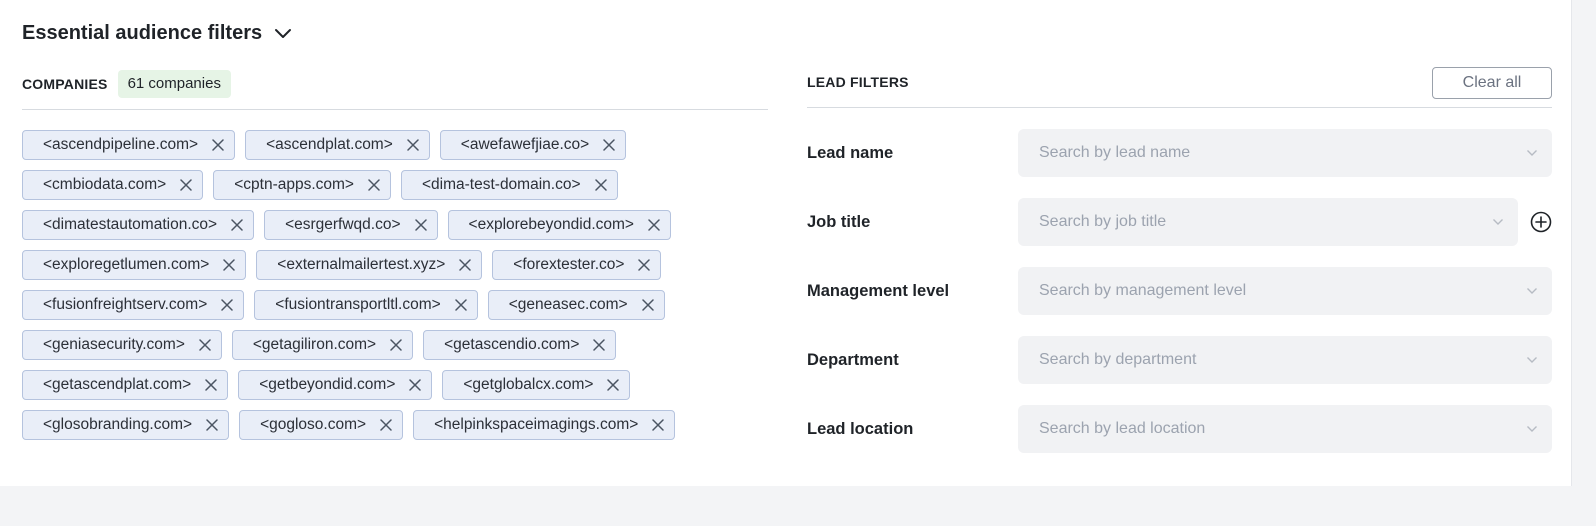 This screenshot has width=1596, height=526. I want to click on company-chip: <geneasec.com>, so click(576, 305).